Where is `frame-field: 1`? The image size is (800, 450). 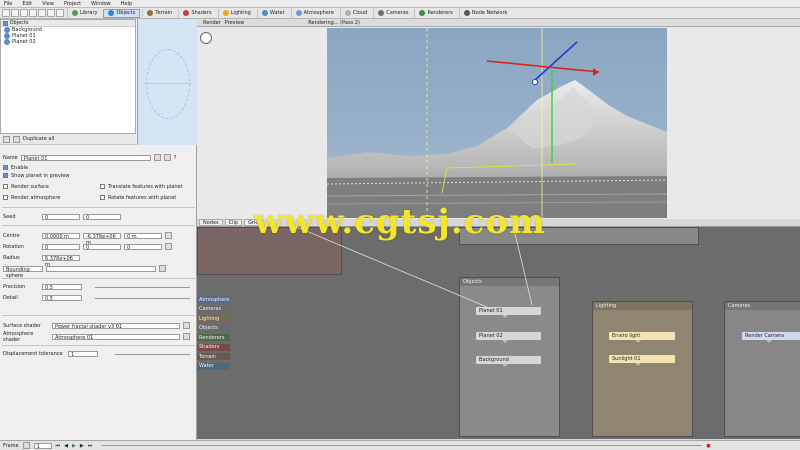
frame-field: 1 is located at coordinates (42, 446).